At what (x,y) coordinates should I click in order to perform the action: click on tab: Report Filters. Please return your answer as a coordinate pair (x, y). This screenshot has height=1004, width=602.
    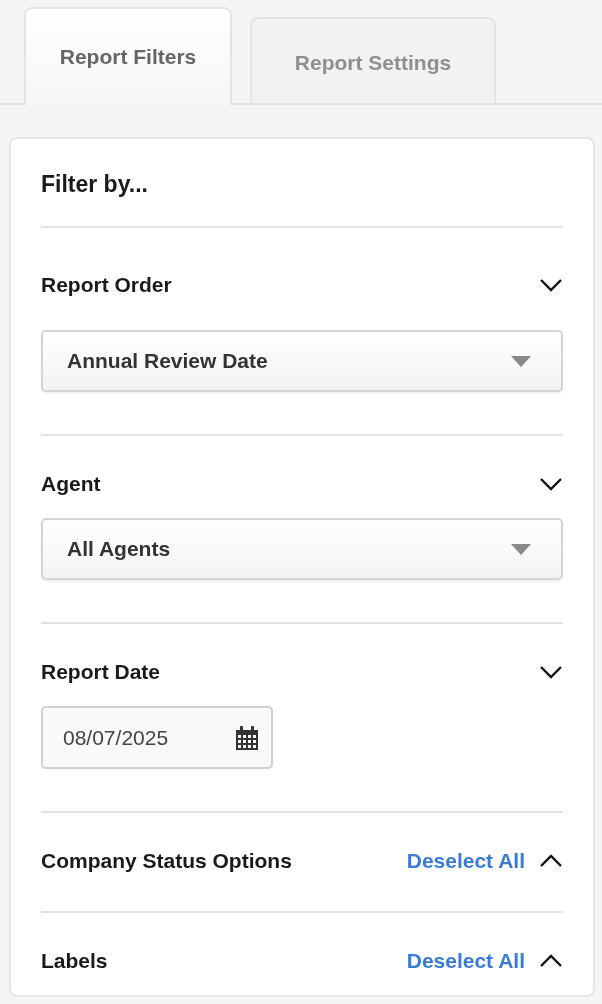
    Looking at the image, I should click on (128, 56).